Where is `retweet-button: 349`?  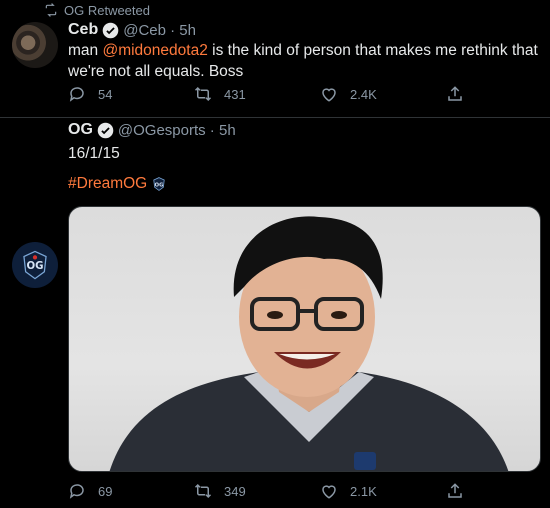 retweet-button: 349 is located at coordinates (257, 491).